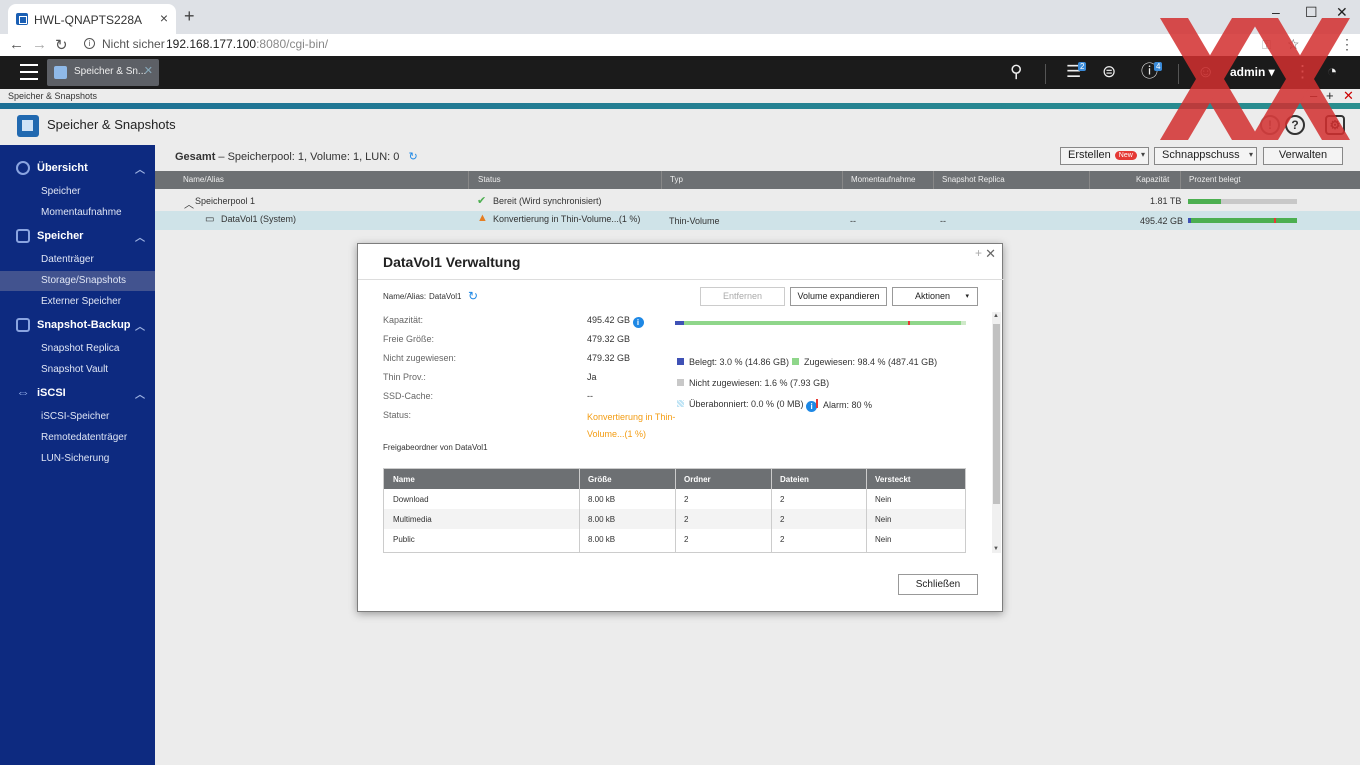 The image size is (1360, 765). Describe the element at coordinates (680, 96) in the screenshot. I see `app-window-header: Speicher & Snapshots – + ✕` at that location.